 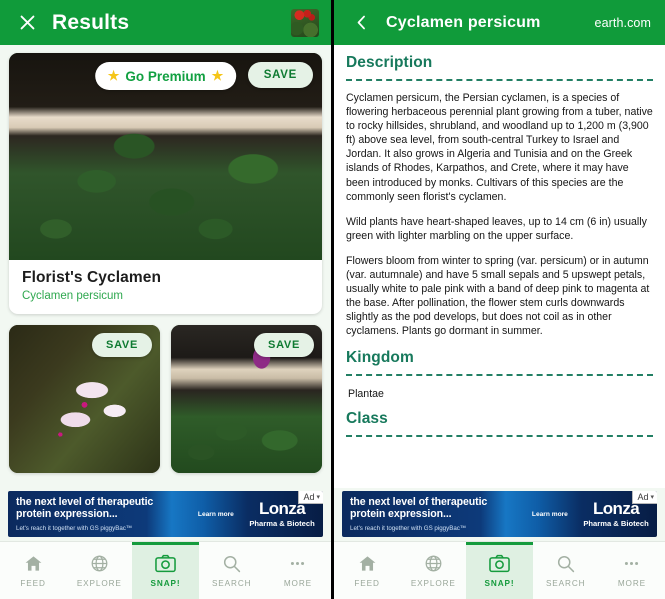 I want to click on go-premium-button: ★ Go Premium ★, so click(x=165, y=76).